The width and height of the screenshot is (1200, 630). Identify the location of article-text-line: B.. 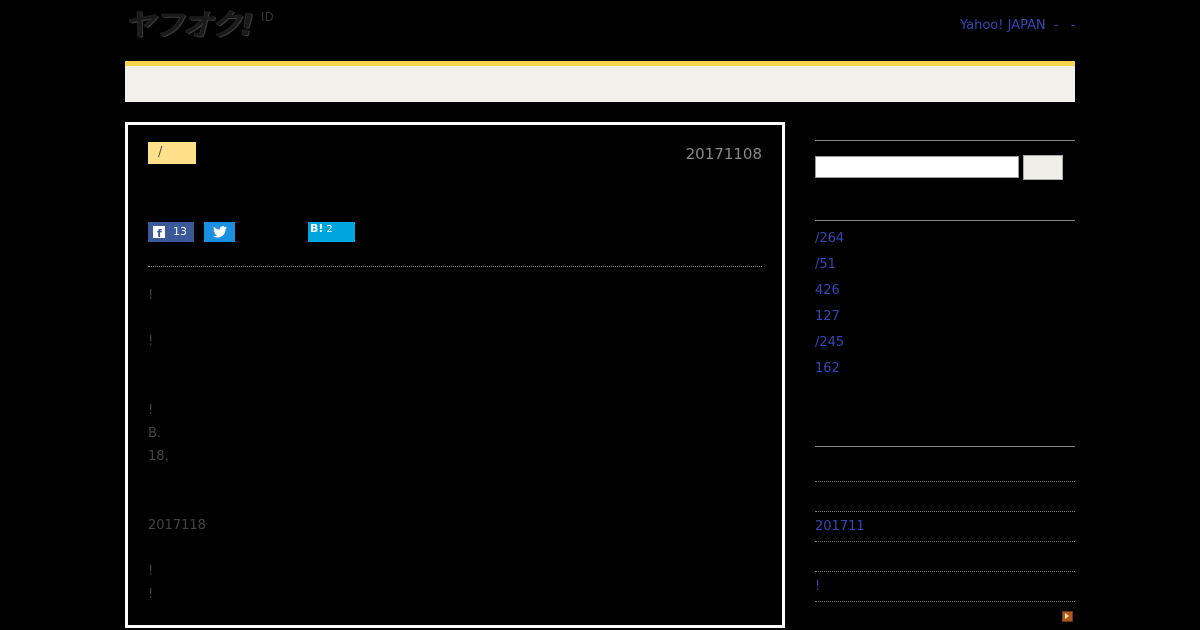
(155, 433).